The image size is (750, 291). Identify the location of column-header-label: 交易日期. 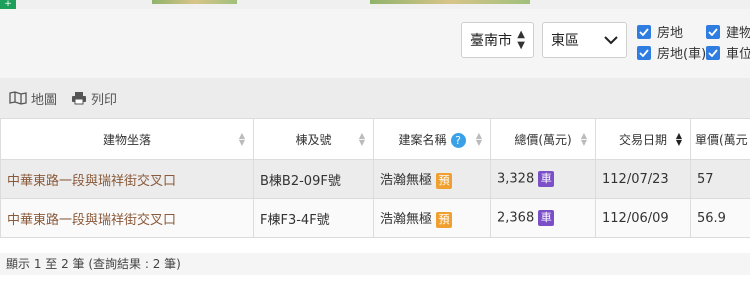
(642, 139).